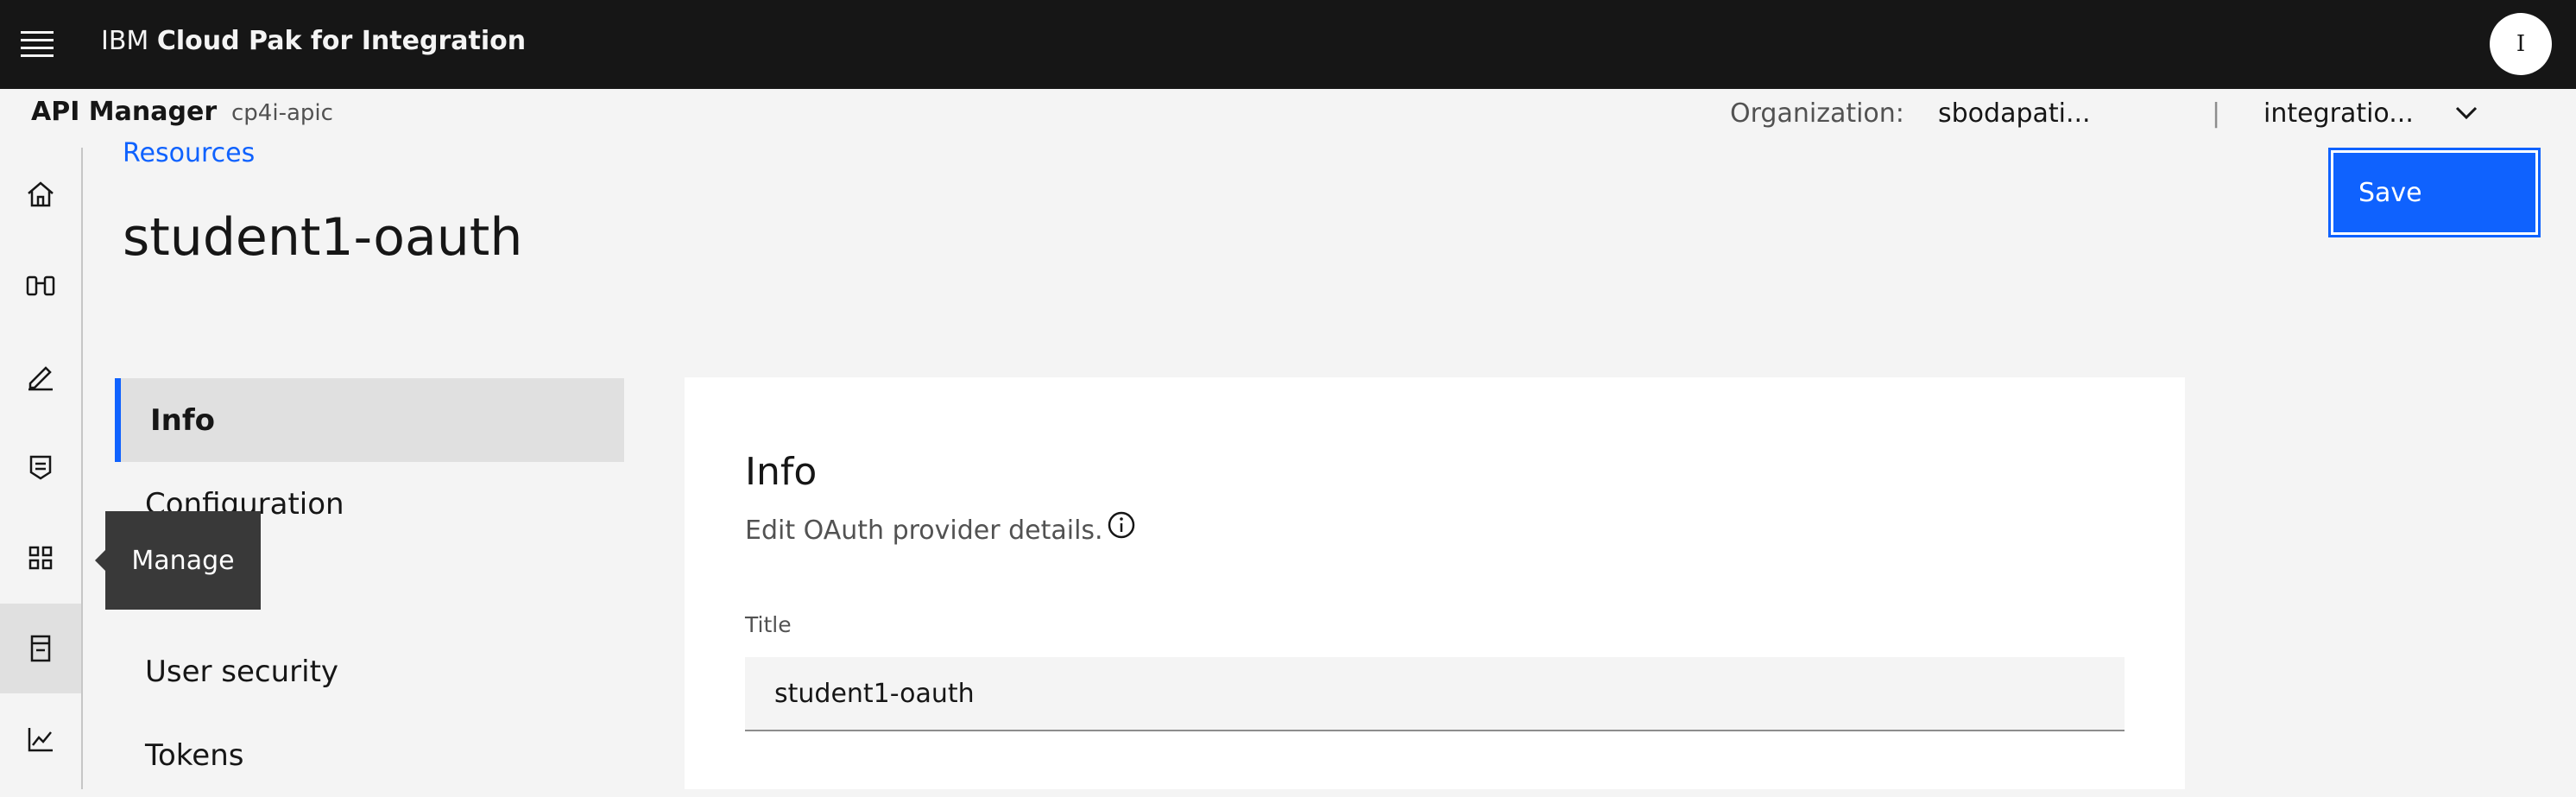 This screenshot has height=797, width=2576. Describe the element at coordinates (125, 41) in the screenshot. I see `brand-prefix: IBM` at that location.